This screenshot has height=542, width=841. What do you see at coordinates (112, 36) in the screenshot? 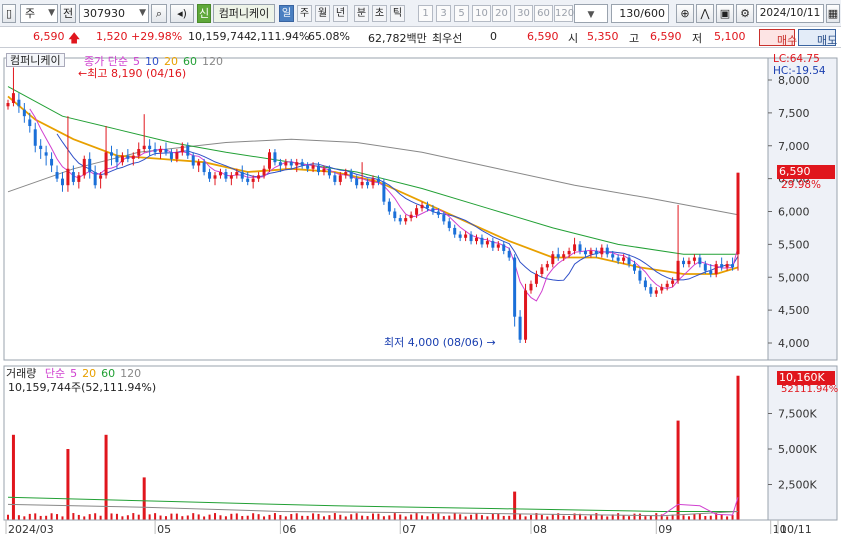
I see `quote-change: 1,520` at bounding box center [112, 36].